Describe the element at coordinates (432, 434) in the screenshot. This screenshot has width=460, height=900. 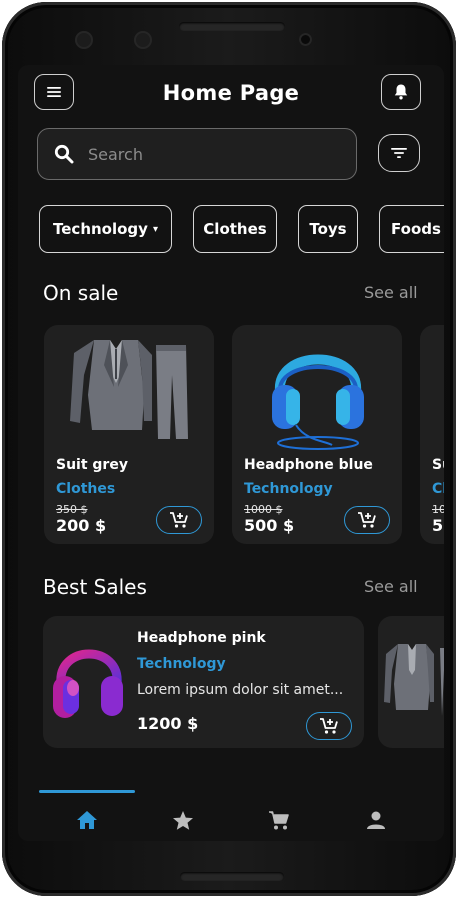
I see `product-card-partial: Su Cl 10 5` at that location.